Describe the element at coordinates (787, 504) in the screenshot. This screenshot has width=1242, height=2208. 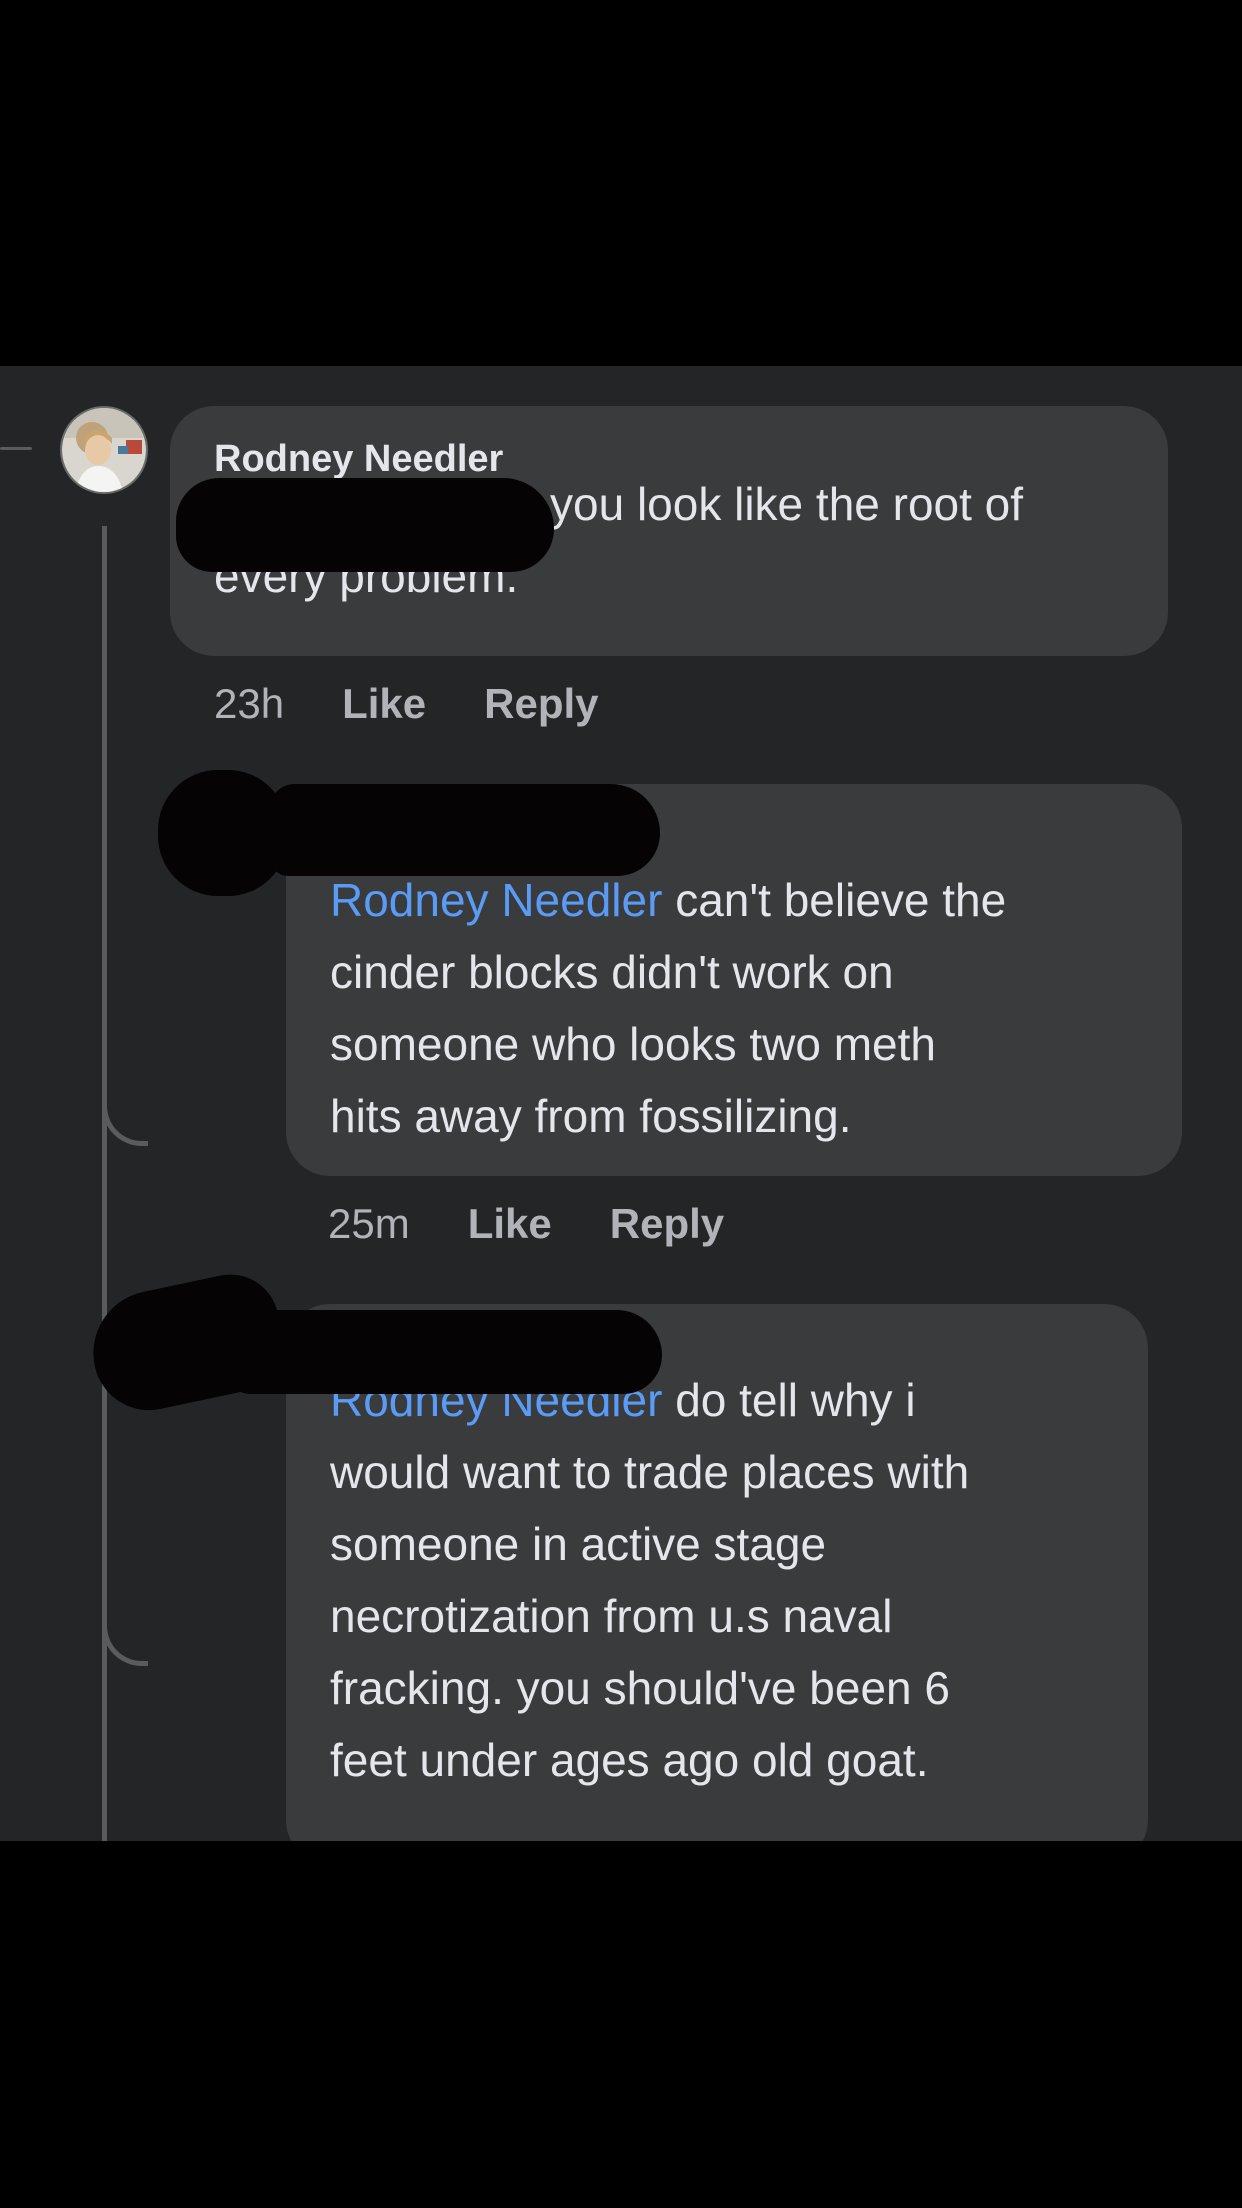
I see `comment-text: you look like the root of` at that location.